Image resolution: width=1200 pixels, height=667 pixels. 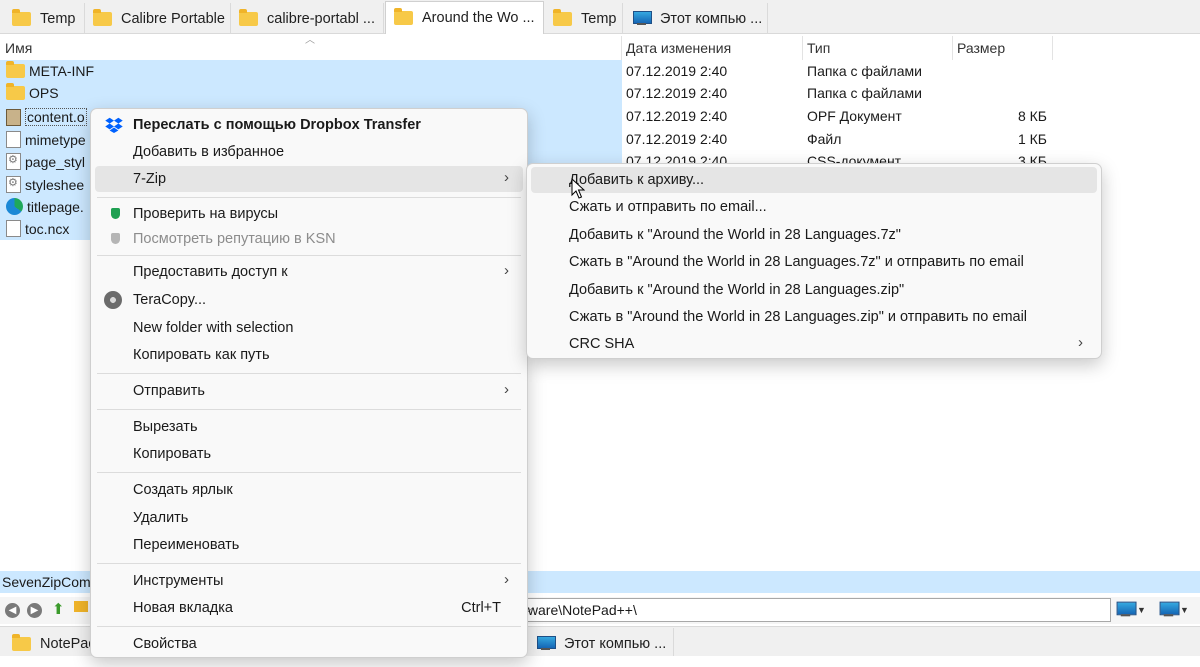 I want to click on menu-item-label: Добавить в избранное, so click(x=209, y=152).